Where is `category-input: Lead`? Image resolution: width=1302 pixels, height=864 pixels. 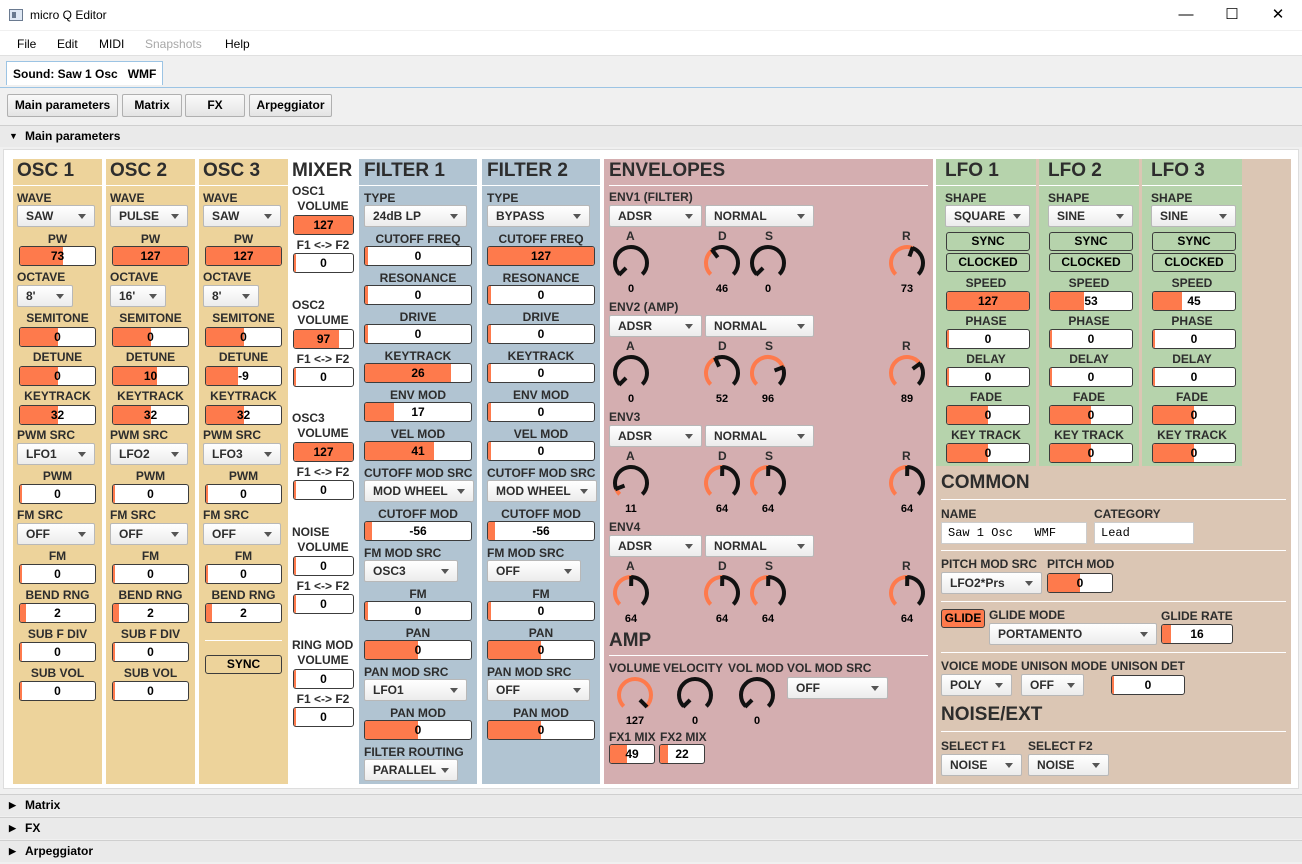 category-input: Lead is located at coordinates (1144, 533).